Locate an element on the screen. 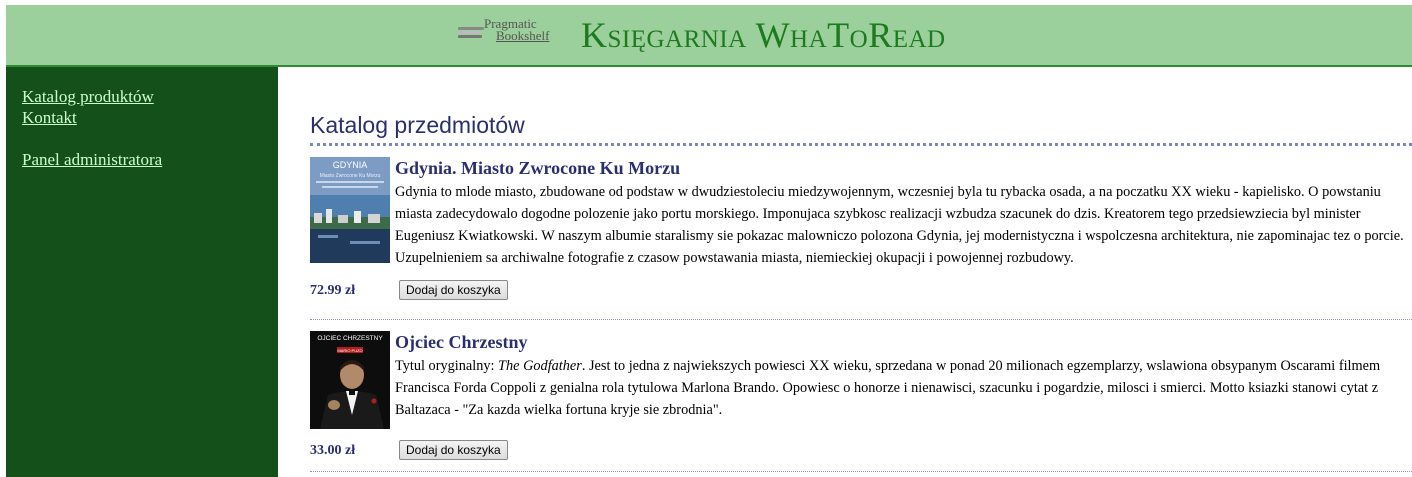  page-title: Katalog przedmiotów is located at coordinates (417, 125).